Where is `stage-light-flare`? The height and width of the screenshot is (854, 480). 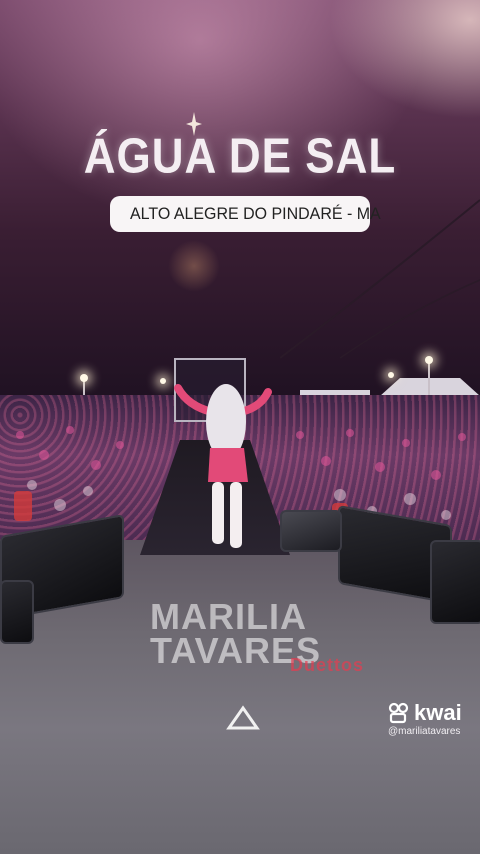 stage-light-flare is located at coordinates (194, 266).